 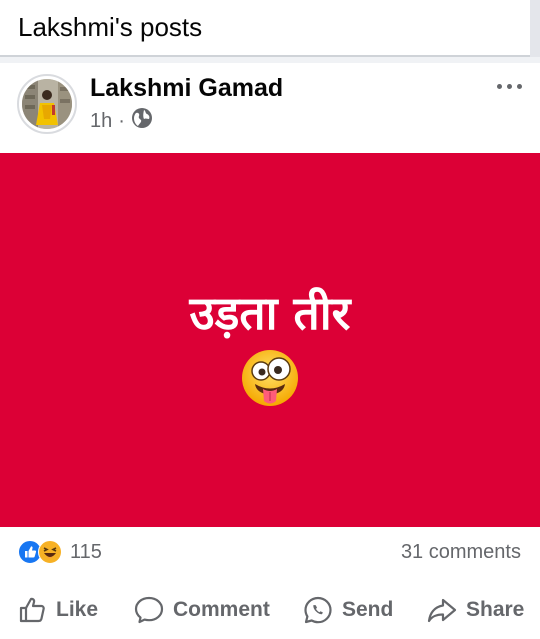 What do you see at coordinates (318, 610) in the screenshot?
I see `whatsapp-icon` at bounding box center [318, 610].